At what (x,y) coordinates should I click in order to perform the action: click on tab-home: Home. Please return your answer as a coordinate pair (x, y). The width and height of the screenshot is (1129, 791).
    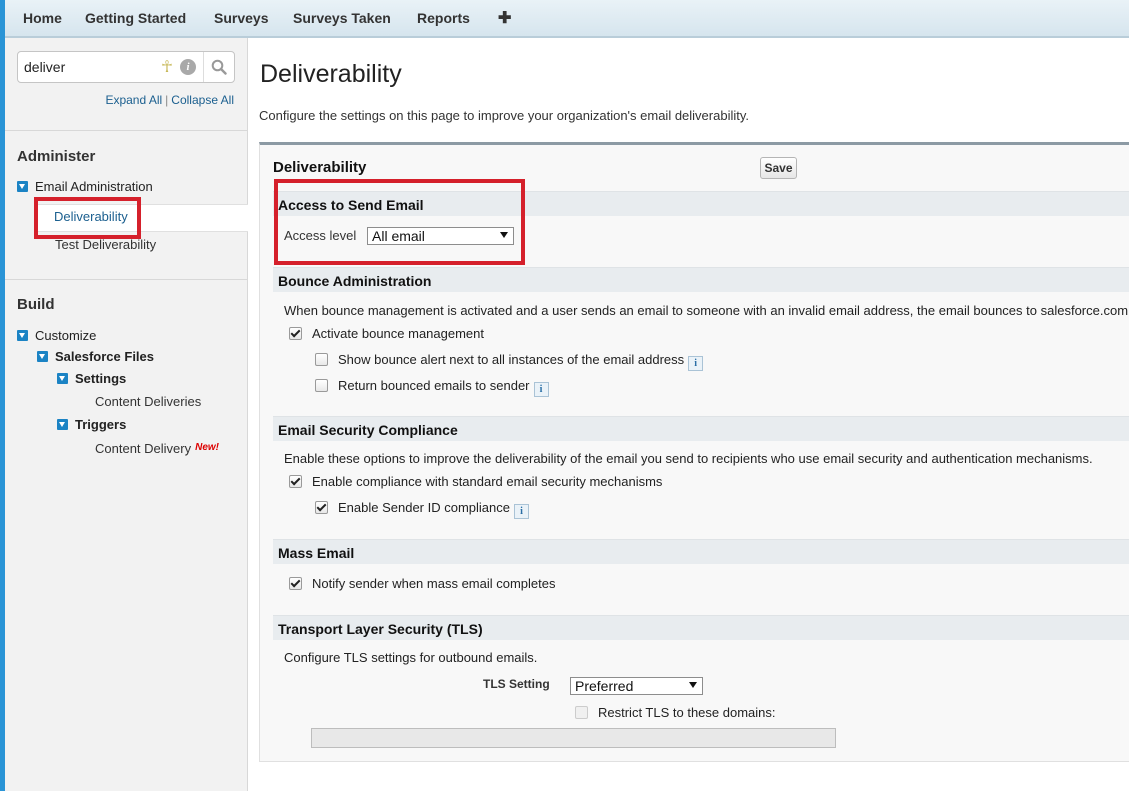
    Looking at the image, I should click on (42, 18).